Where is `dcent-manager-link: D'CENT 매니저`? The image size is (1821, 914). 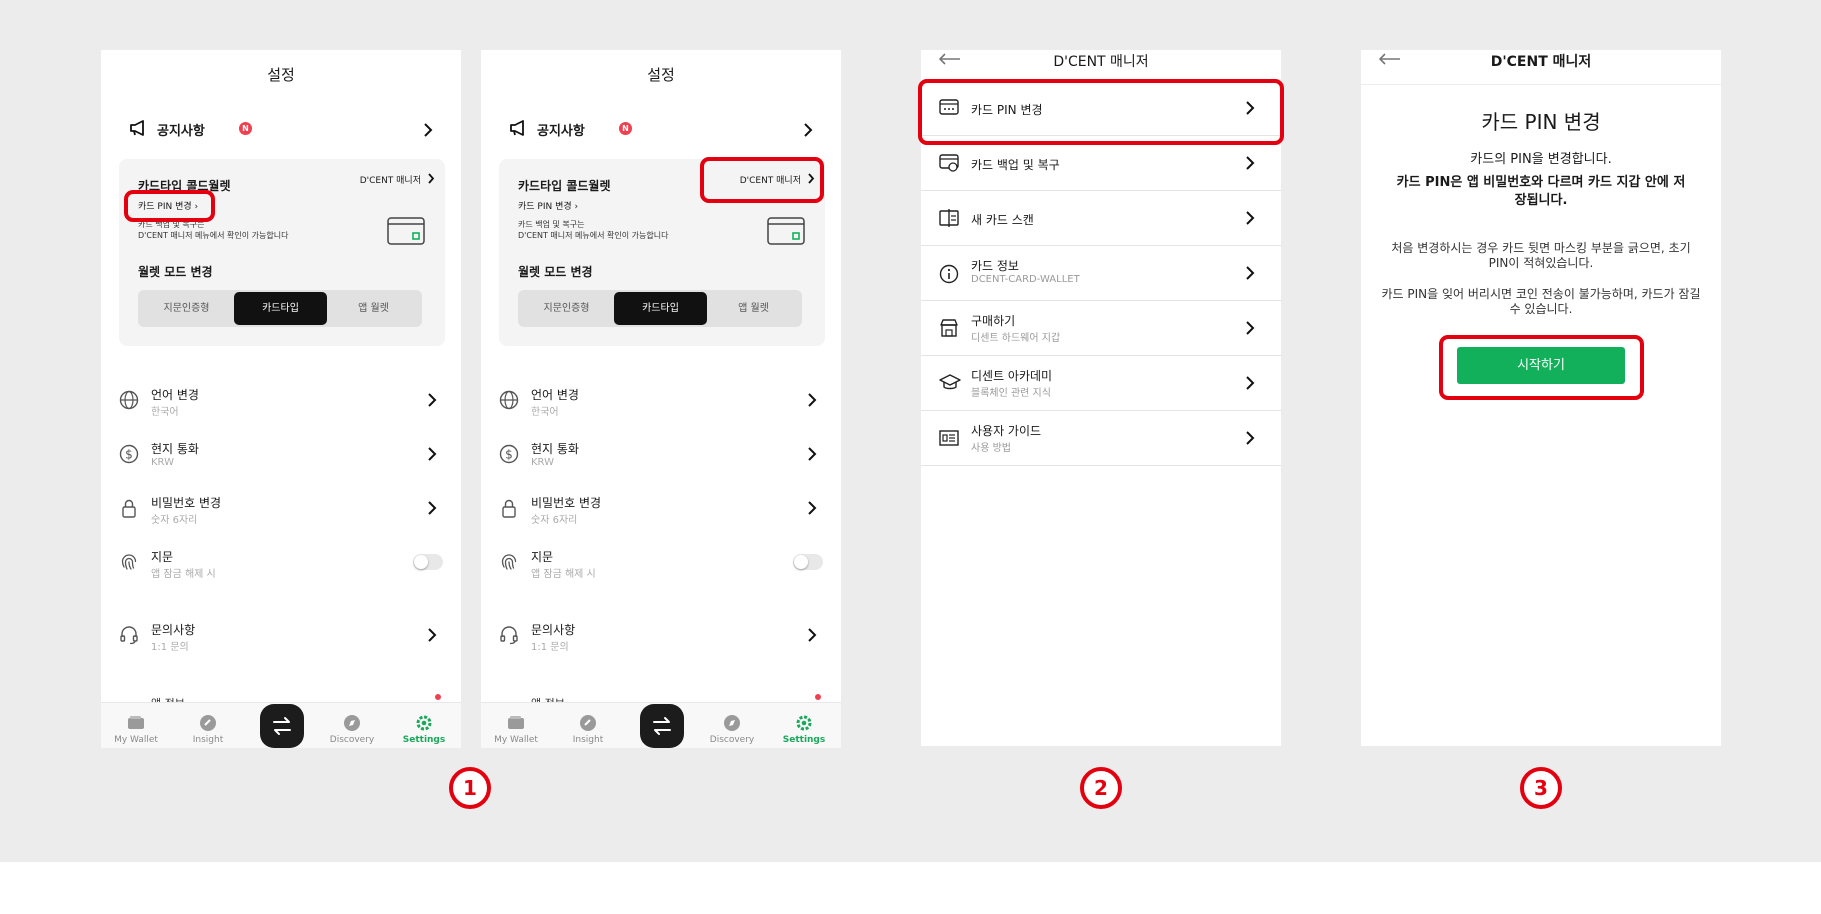
dcent-manager-link: D'CENT 매니저 is located at coordinates (397, 179).